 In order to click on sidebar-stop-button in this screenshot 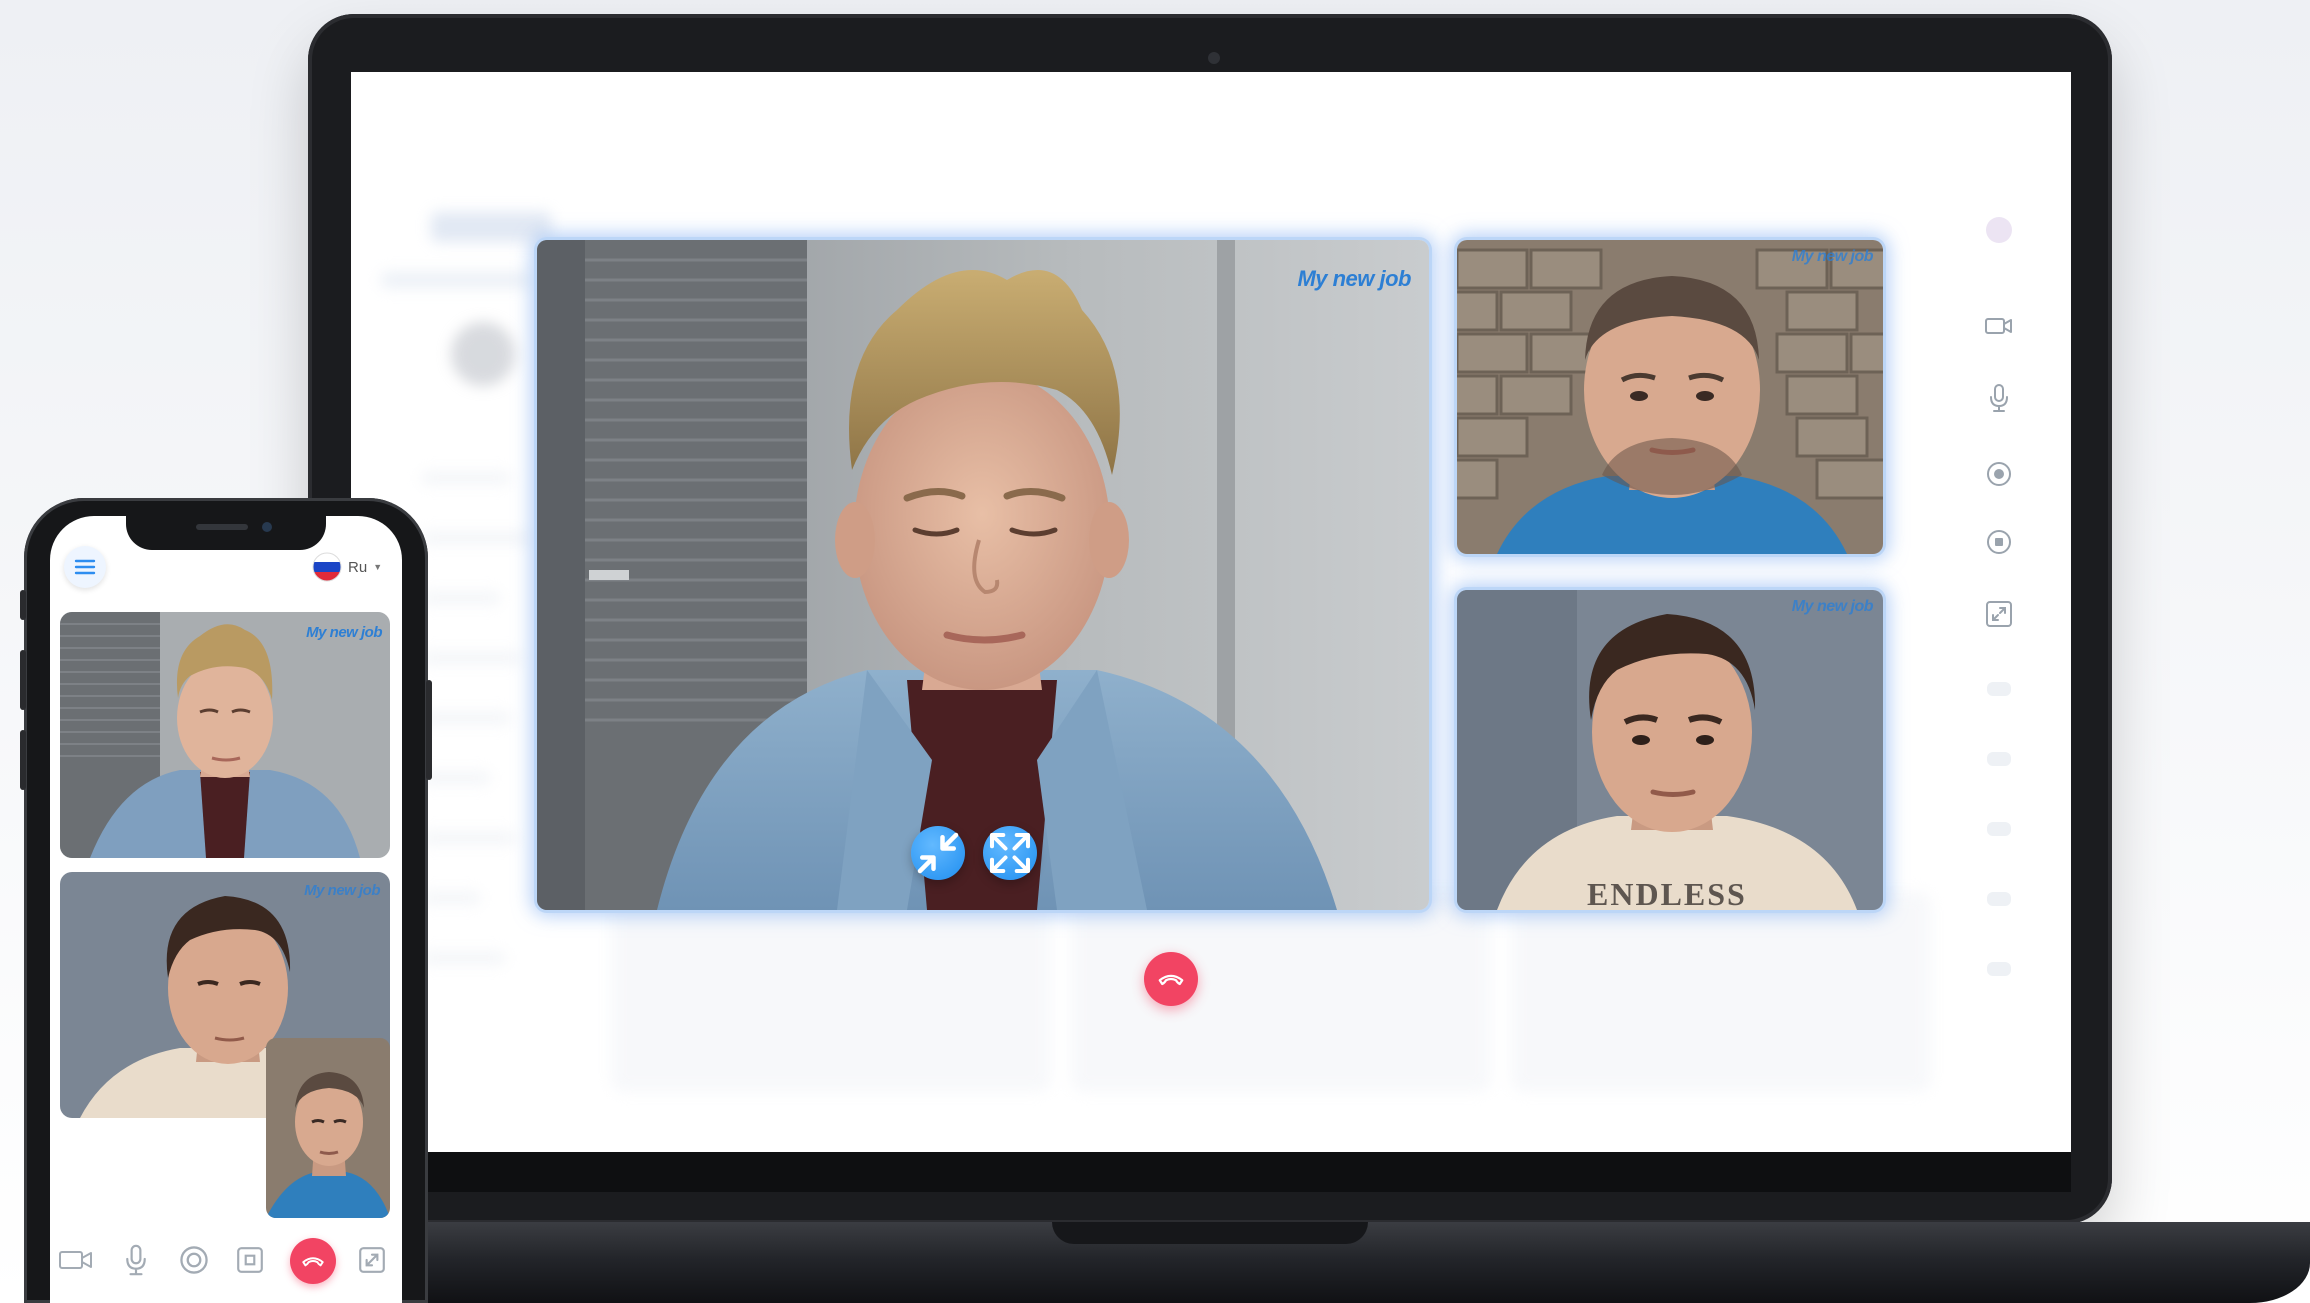, I will do `click(1999, 542)`.